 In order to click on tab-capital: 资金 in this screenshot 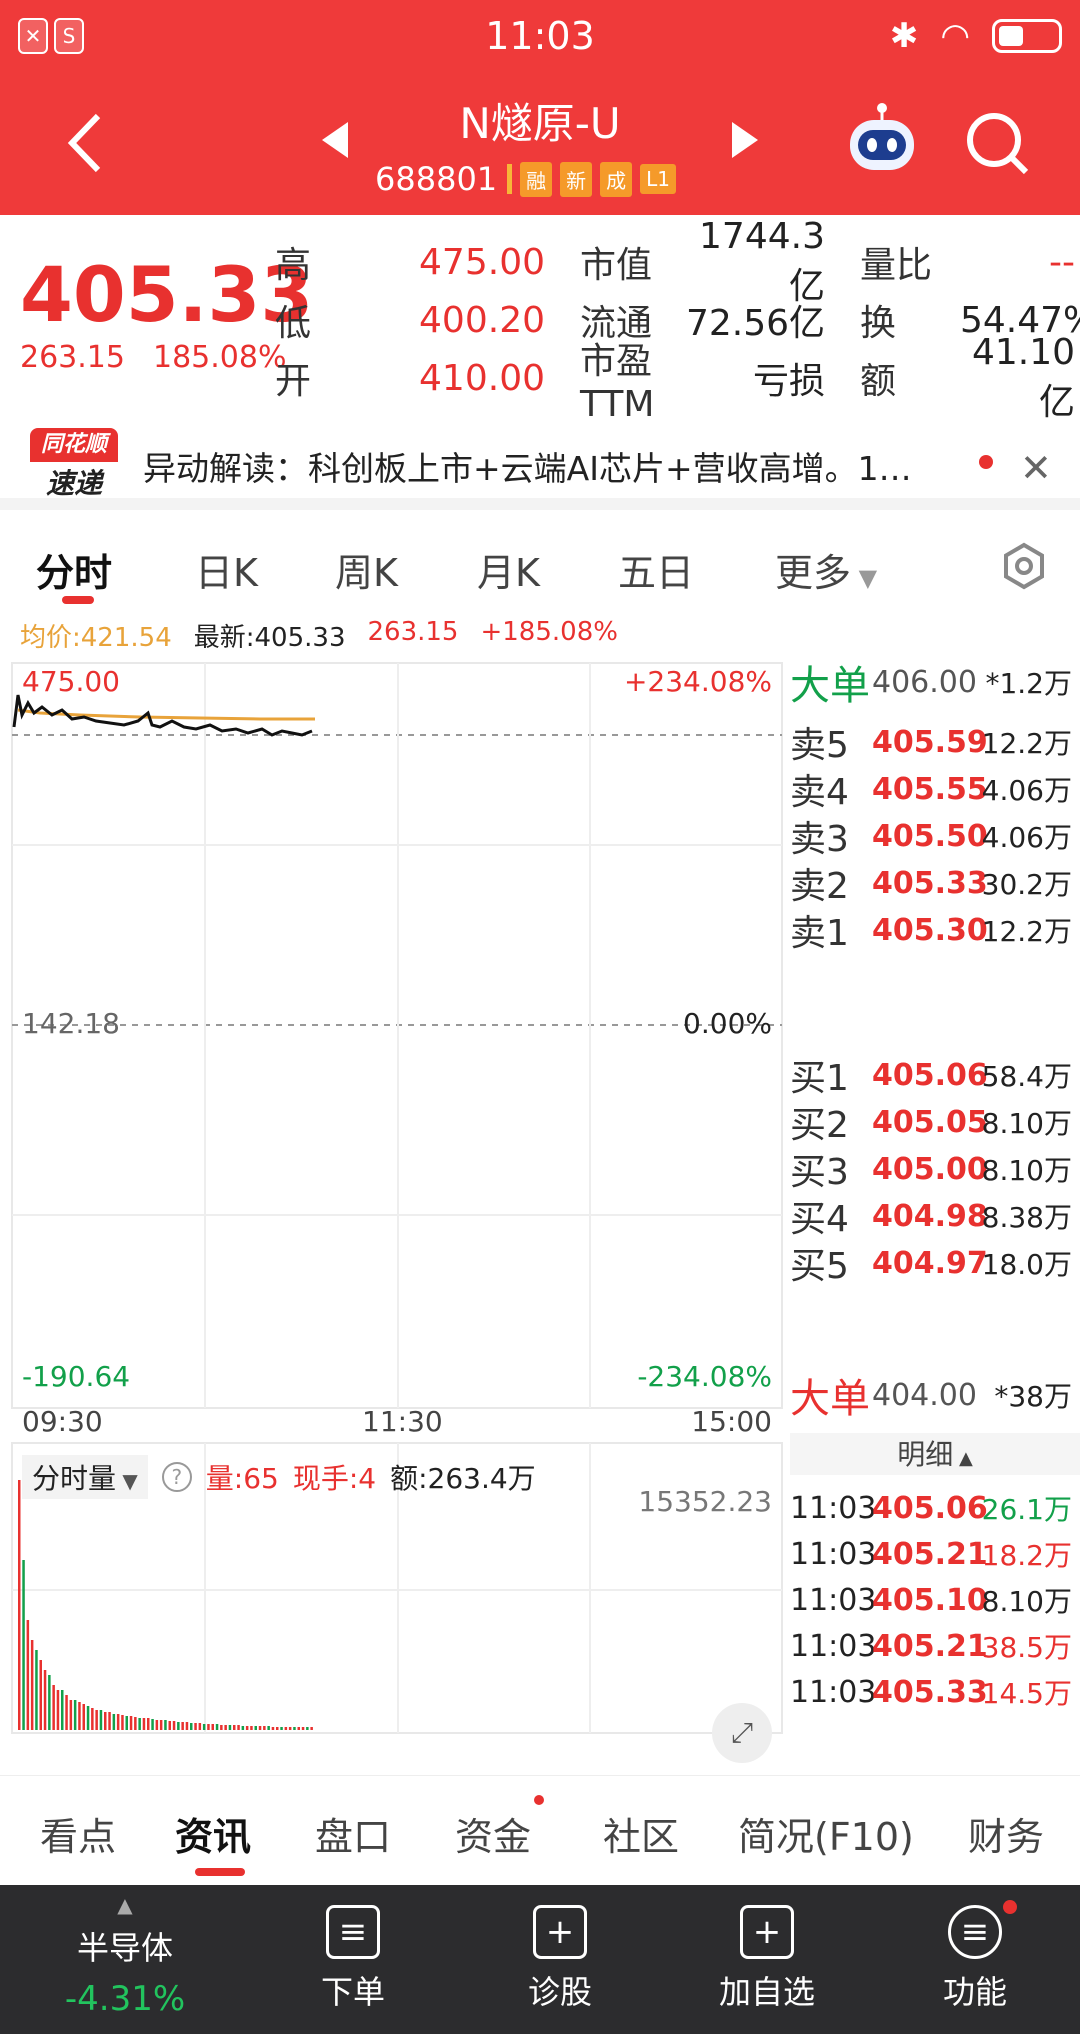, I will do `click(493, 1833)`.